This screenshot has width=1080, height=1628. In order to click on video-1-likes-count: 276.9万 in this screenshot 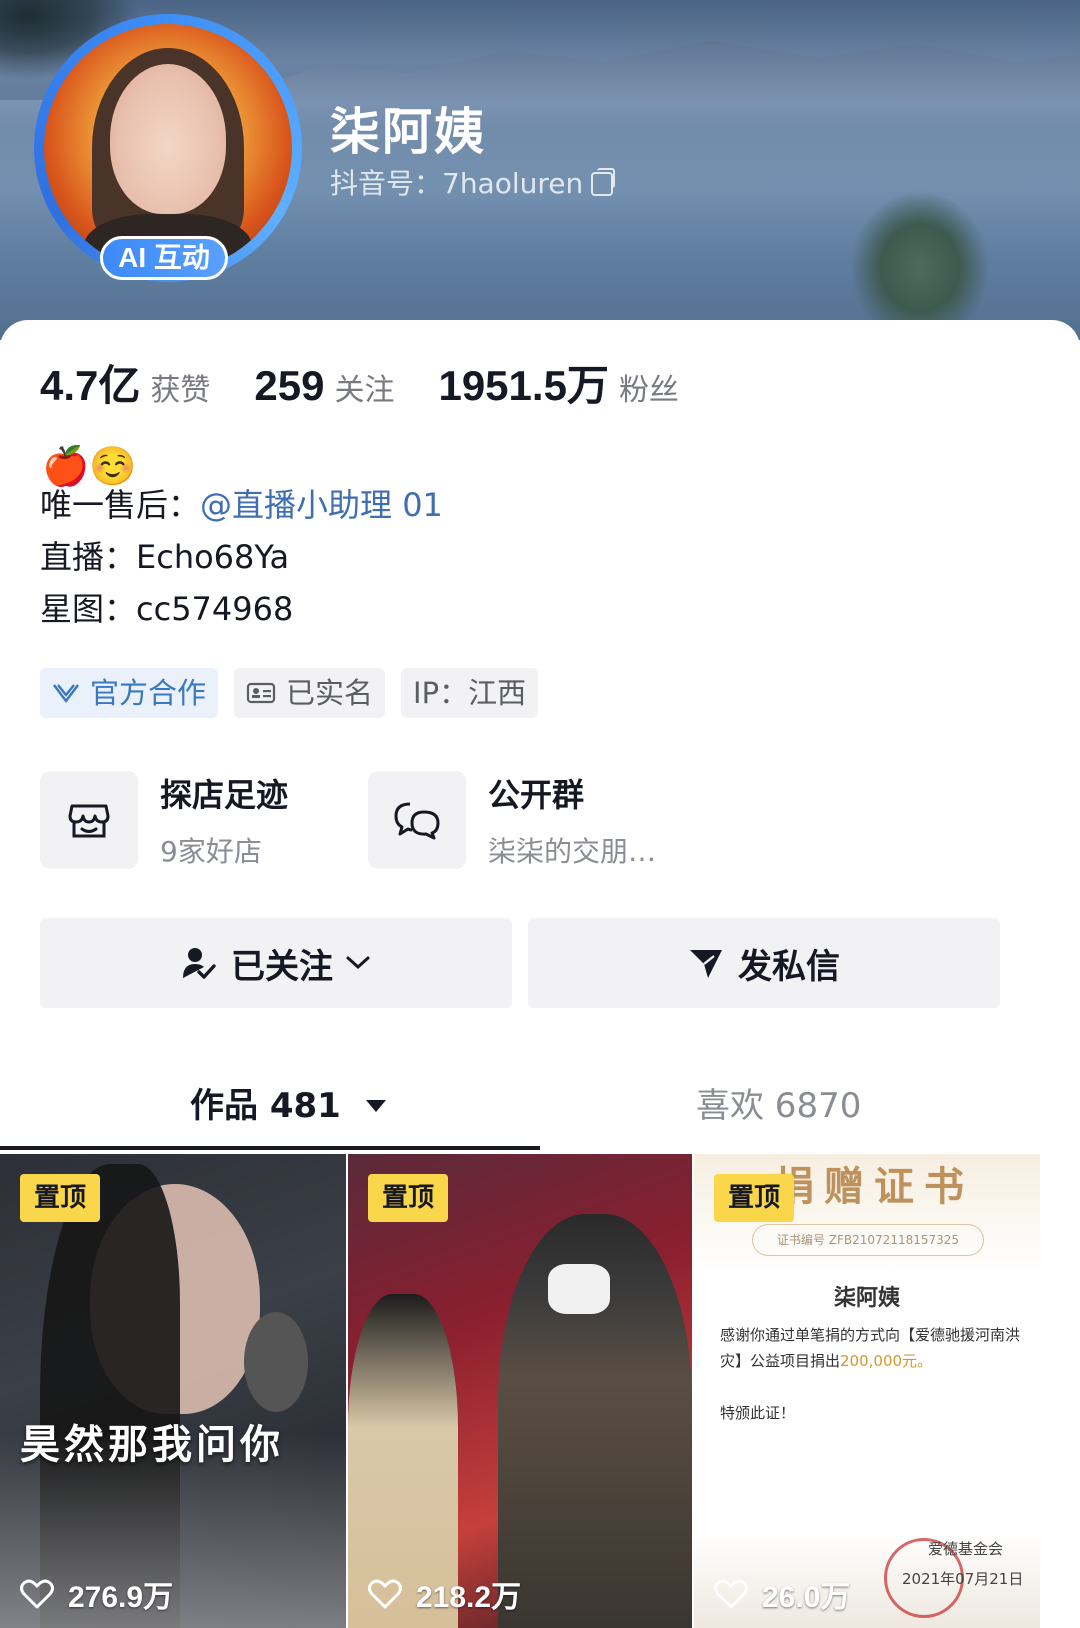, I will do `click(121, 1597)`.